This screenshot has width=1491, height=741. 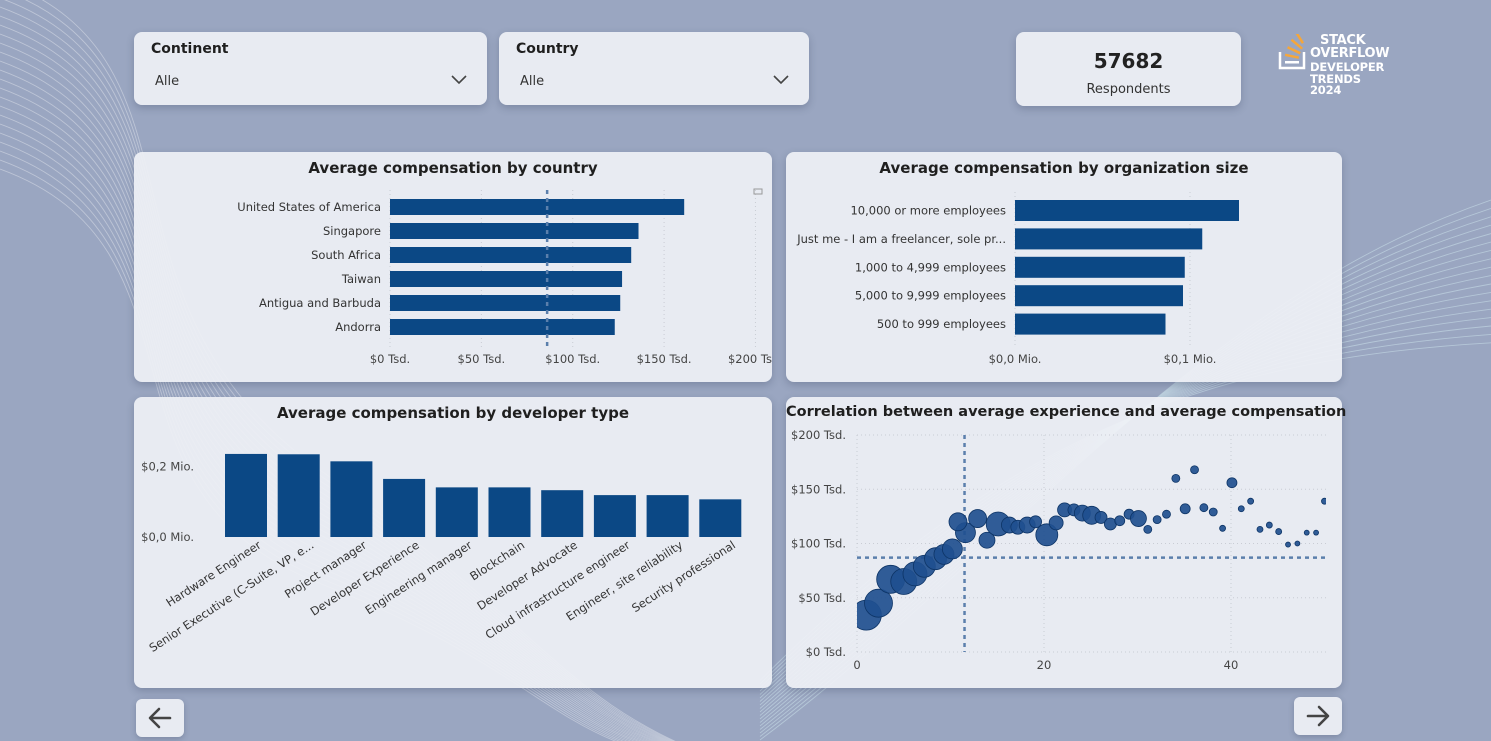 What do you see at coordinates (750, 359) in the screenshot?
I see `x-tick-label: $200 Tsd.` at bounding box center [750, 359].